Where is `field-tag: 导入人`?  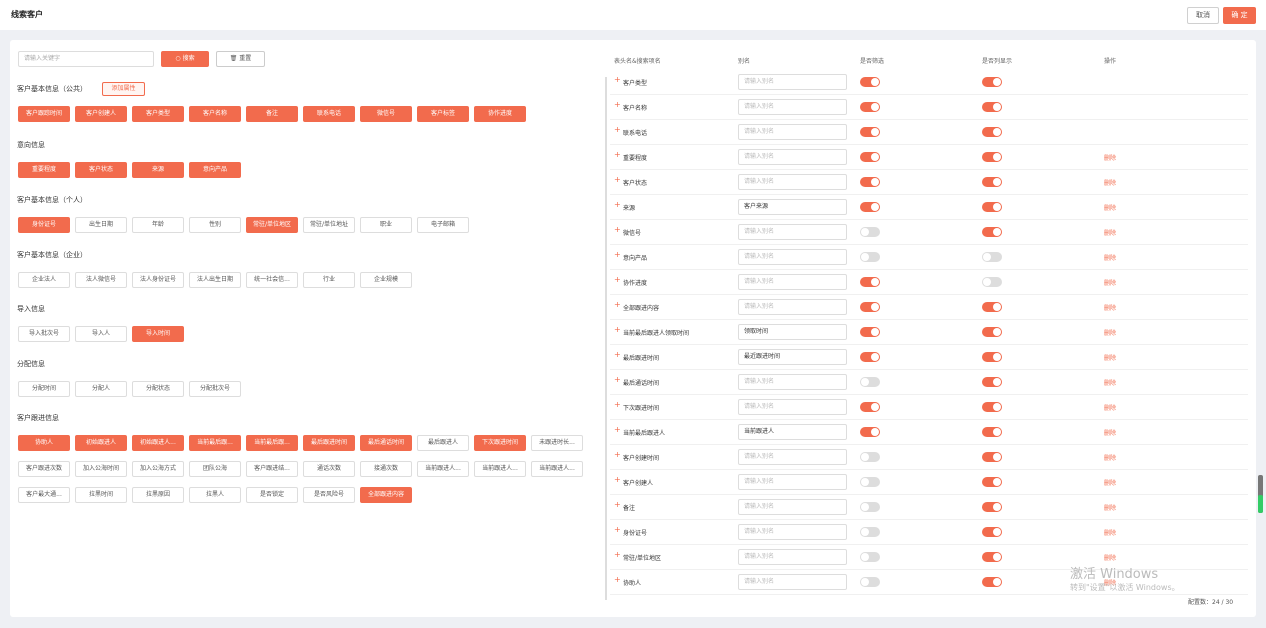
field-tag: 导入人 is located at coordinates (101, 334).